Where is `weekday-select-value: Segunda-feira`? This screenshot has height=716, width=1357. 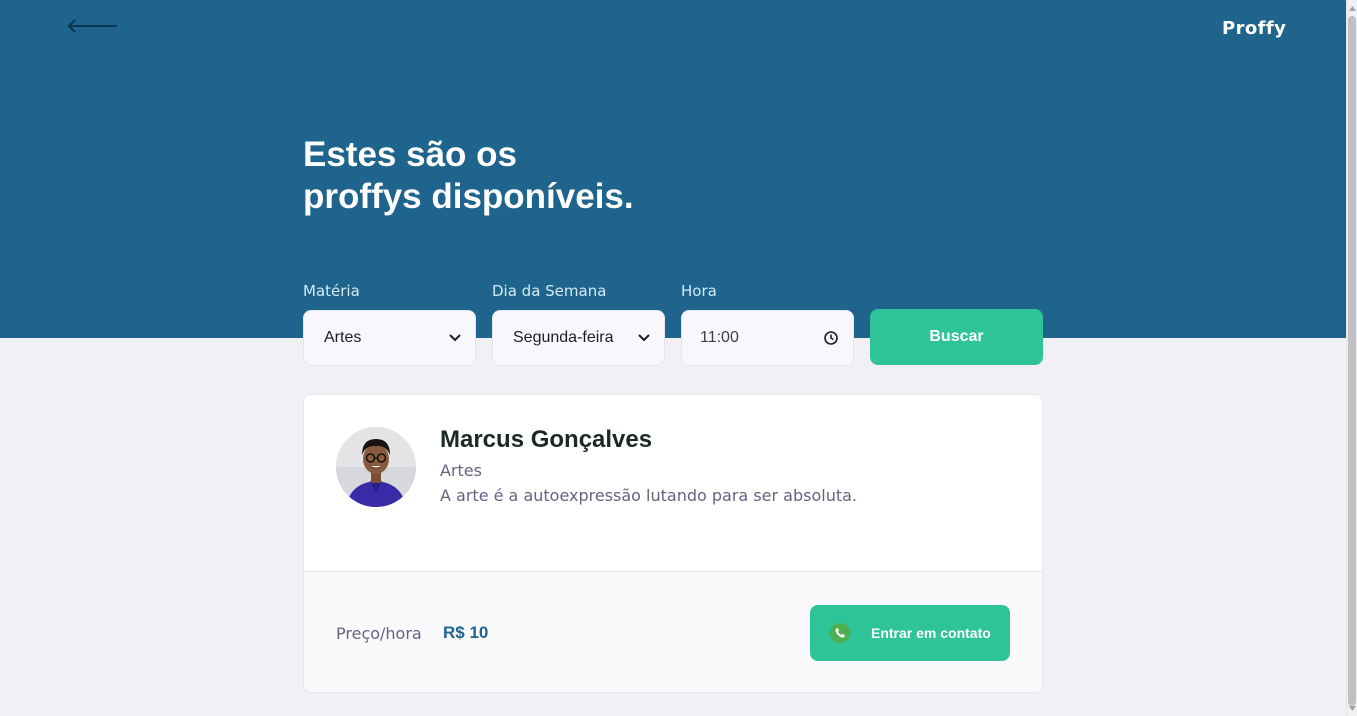 weekday-select-value: Segunda-feira is located at coordinates (563, 337).